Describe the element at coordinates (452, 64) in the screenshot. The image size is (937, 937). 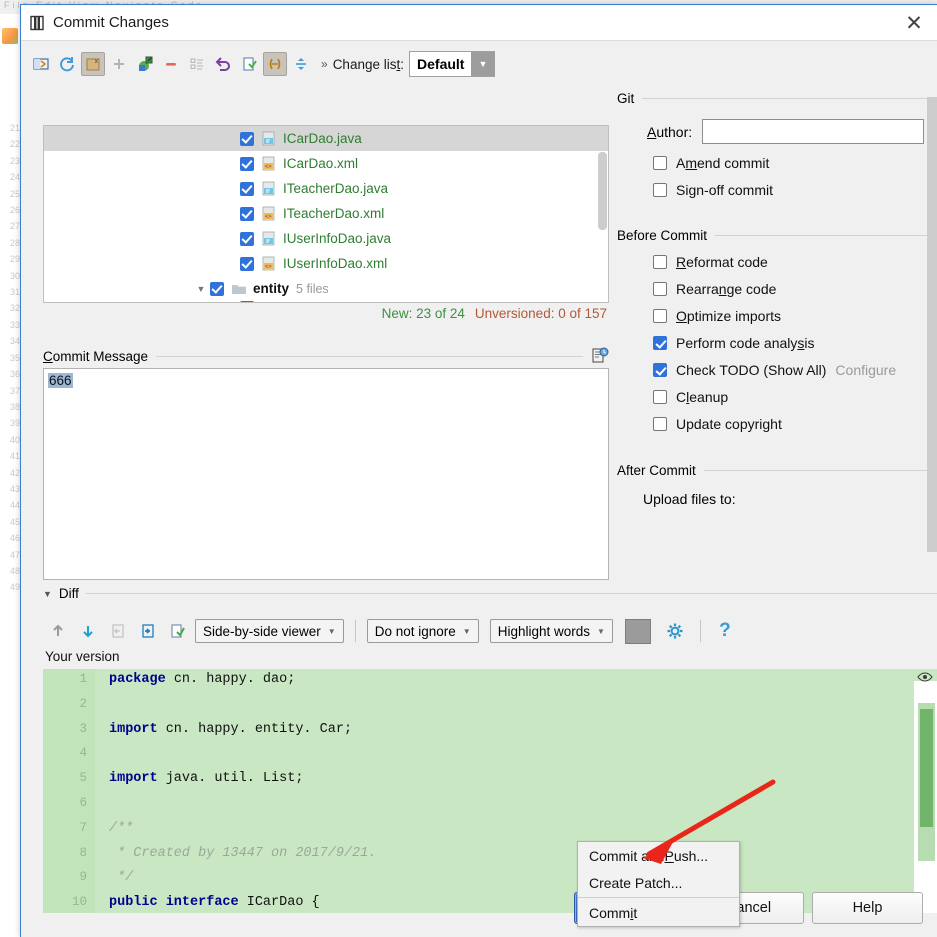
I see `changelist-combo: Default ▼` at that location.